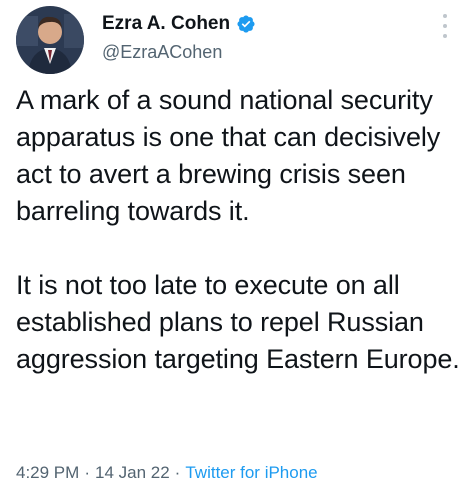 The image size is (475, 500). I want to click on tweet-date: 14 Jan 22, so click(132, 472).